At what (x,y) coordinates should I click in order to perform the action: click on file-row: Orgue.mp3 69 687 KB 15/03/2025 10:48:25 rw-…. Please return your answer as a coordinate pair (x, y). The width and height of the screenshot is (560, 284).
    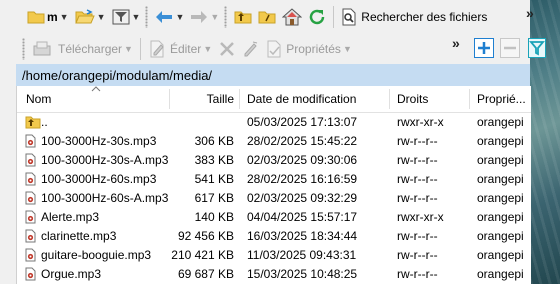
    Looking at the image, I should click on (274, 274).